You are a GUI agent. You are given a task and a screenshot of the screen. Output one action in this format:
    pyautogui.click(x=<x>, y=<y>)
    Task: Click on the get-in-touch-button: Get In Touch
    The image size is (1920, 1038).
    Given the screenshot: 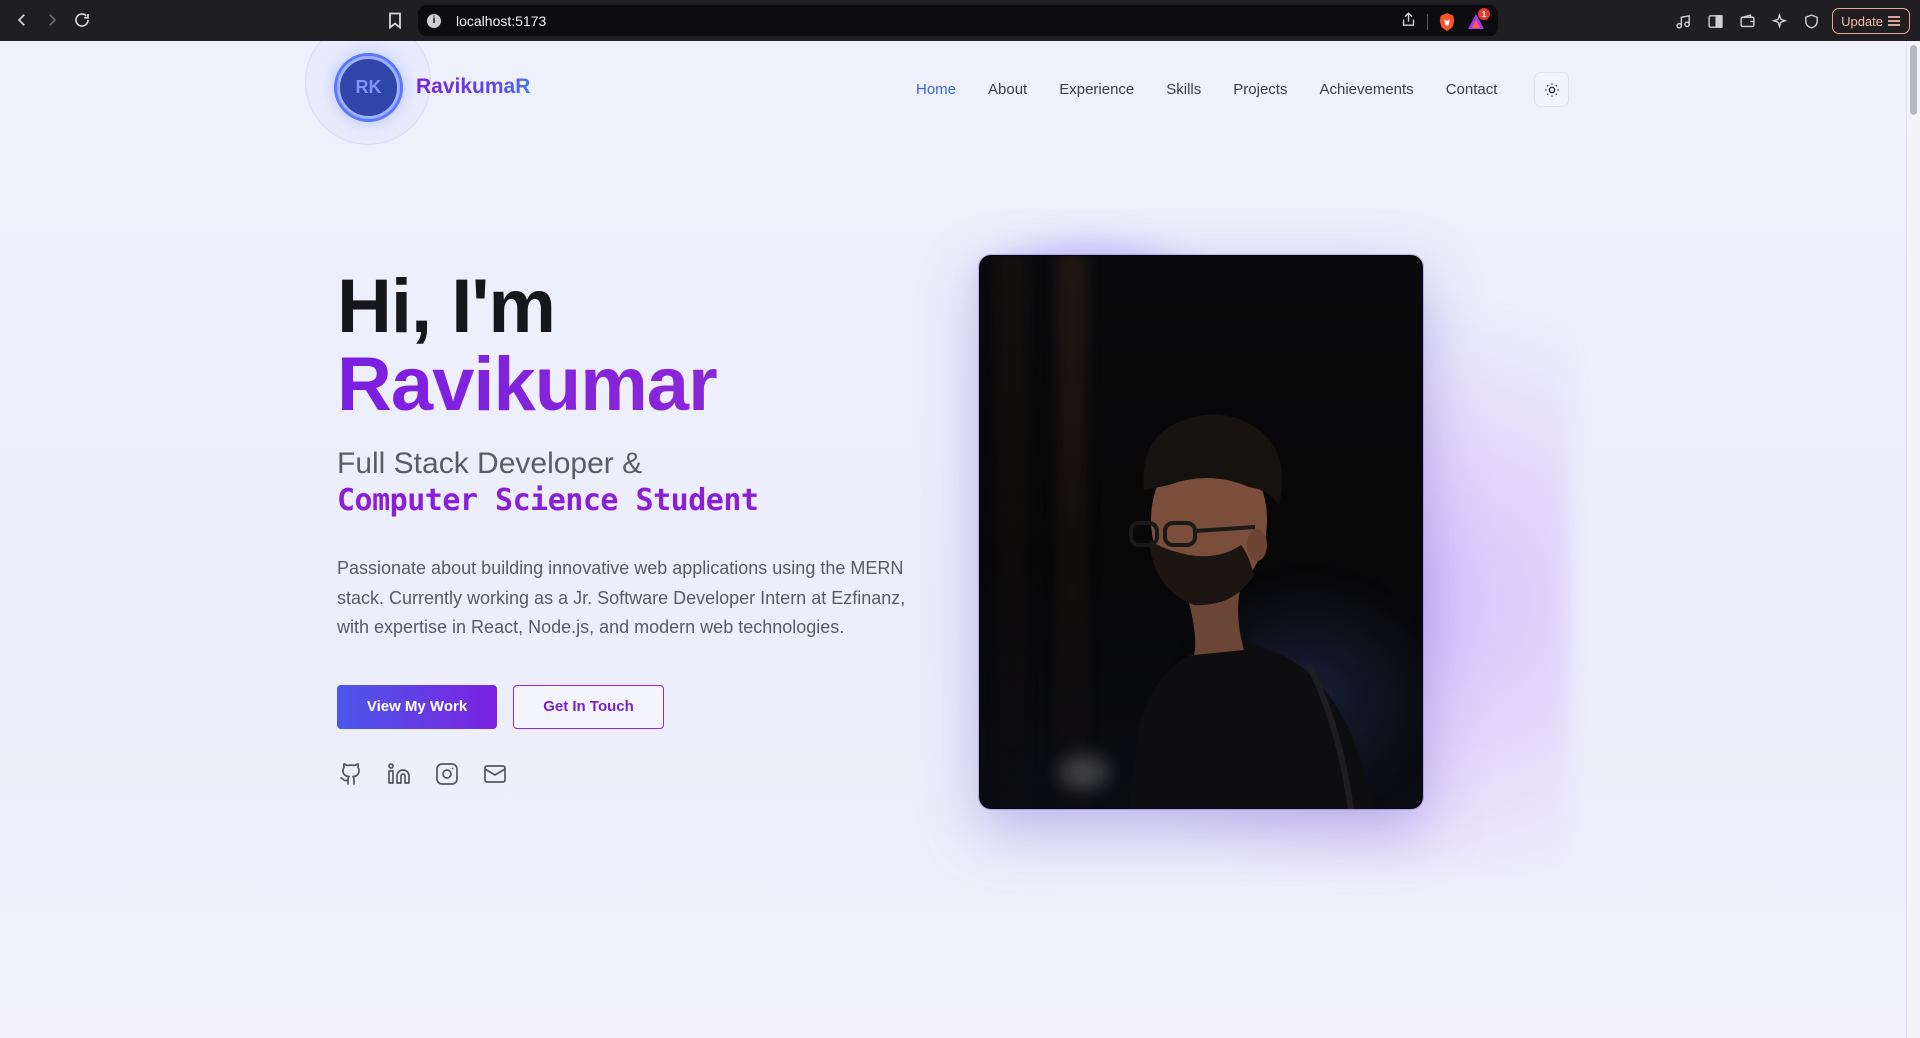 What is the action you would take?
    pyautogui.click(x=588, y=706)
    